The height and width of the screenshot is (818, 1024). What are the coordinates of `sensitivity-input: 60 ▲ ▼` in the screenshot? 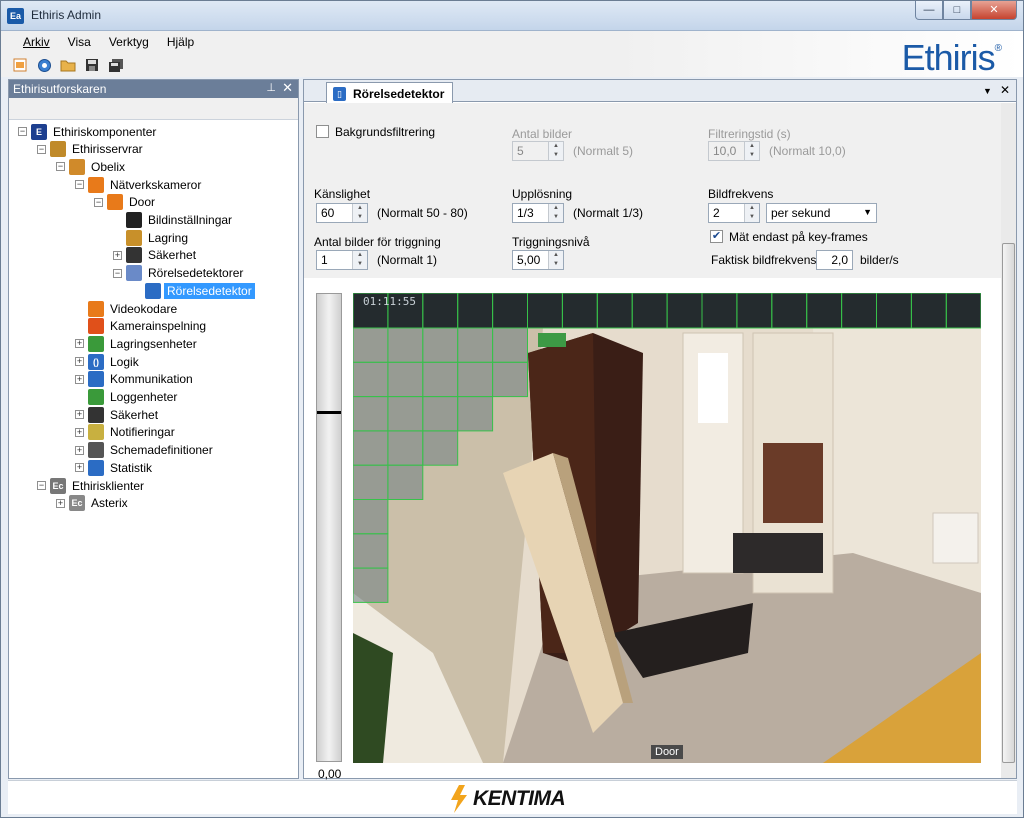 It's located at (342, 213).